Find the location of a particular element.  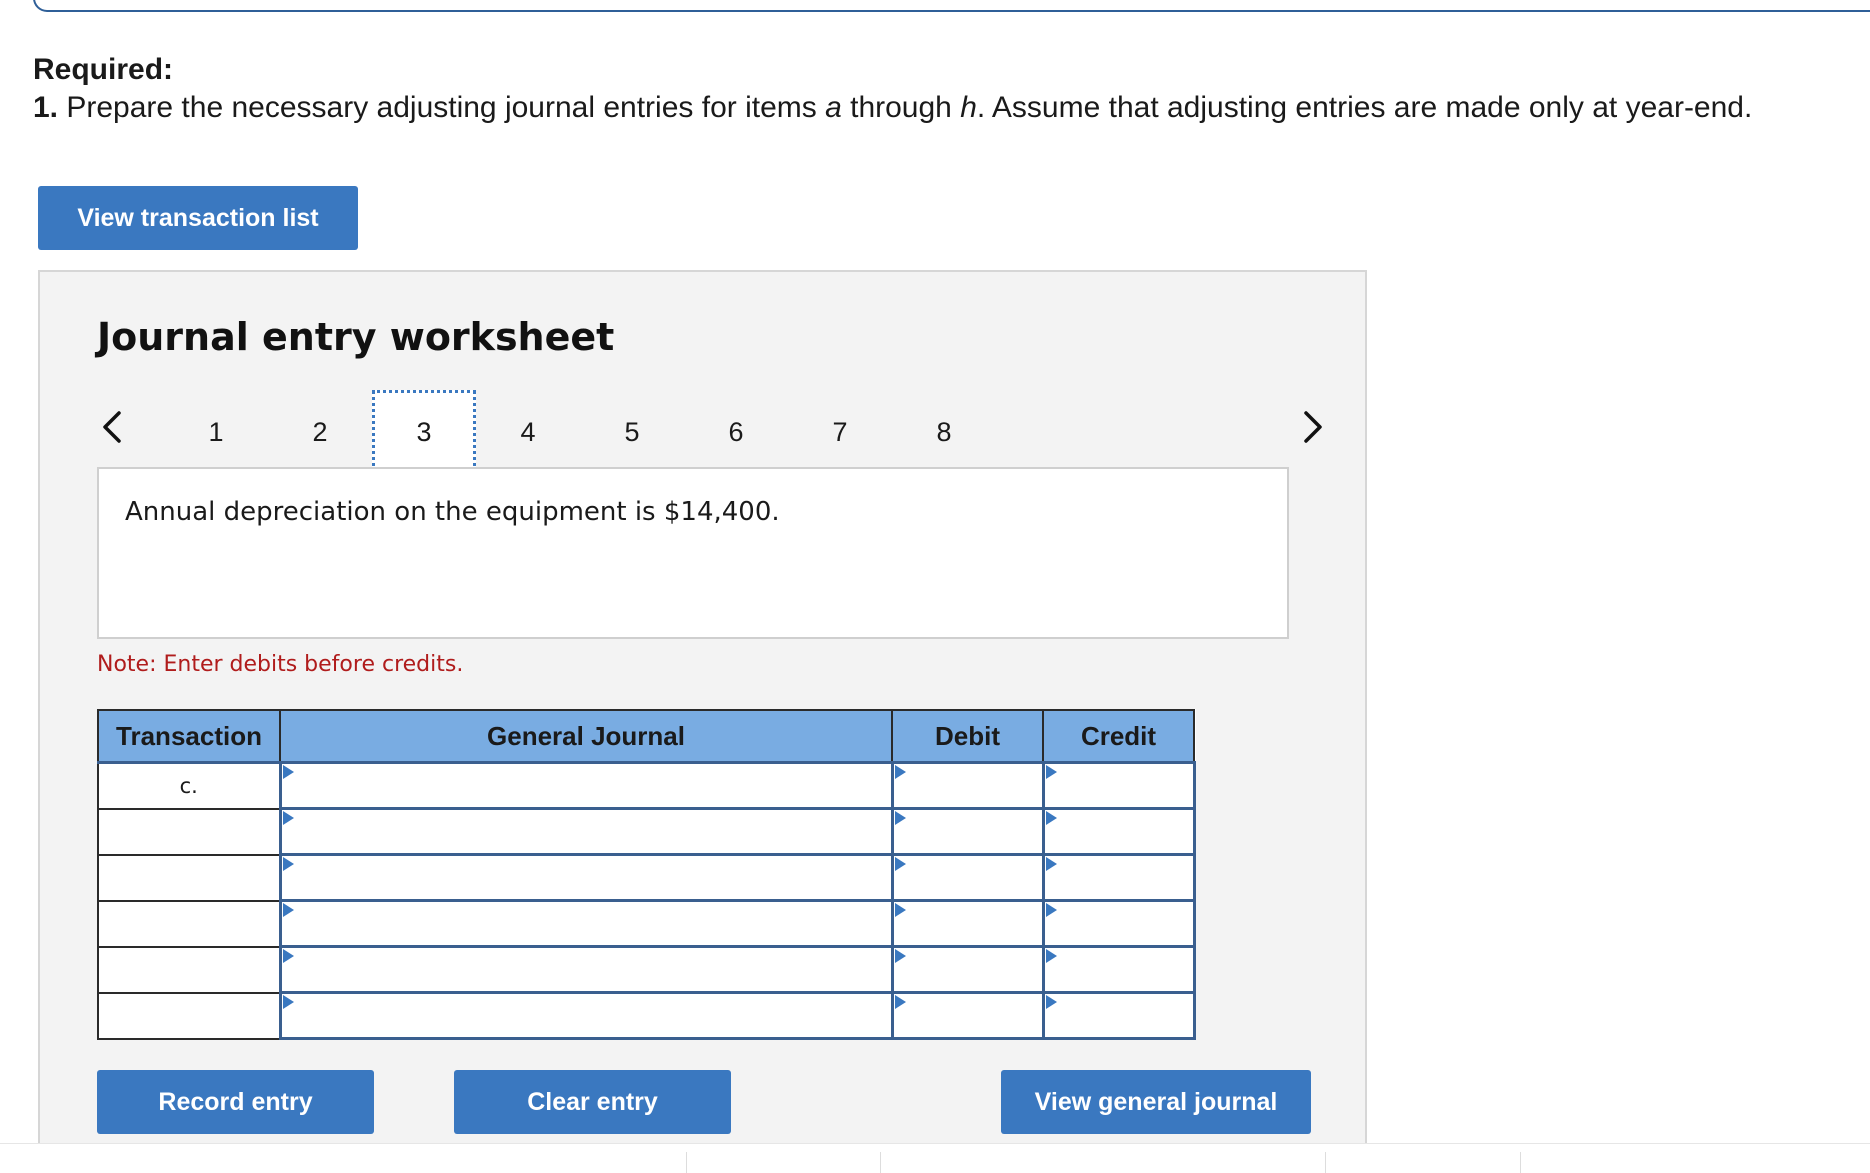

chevron-right-icon is located at coordinates (1313, 427).